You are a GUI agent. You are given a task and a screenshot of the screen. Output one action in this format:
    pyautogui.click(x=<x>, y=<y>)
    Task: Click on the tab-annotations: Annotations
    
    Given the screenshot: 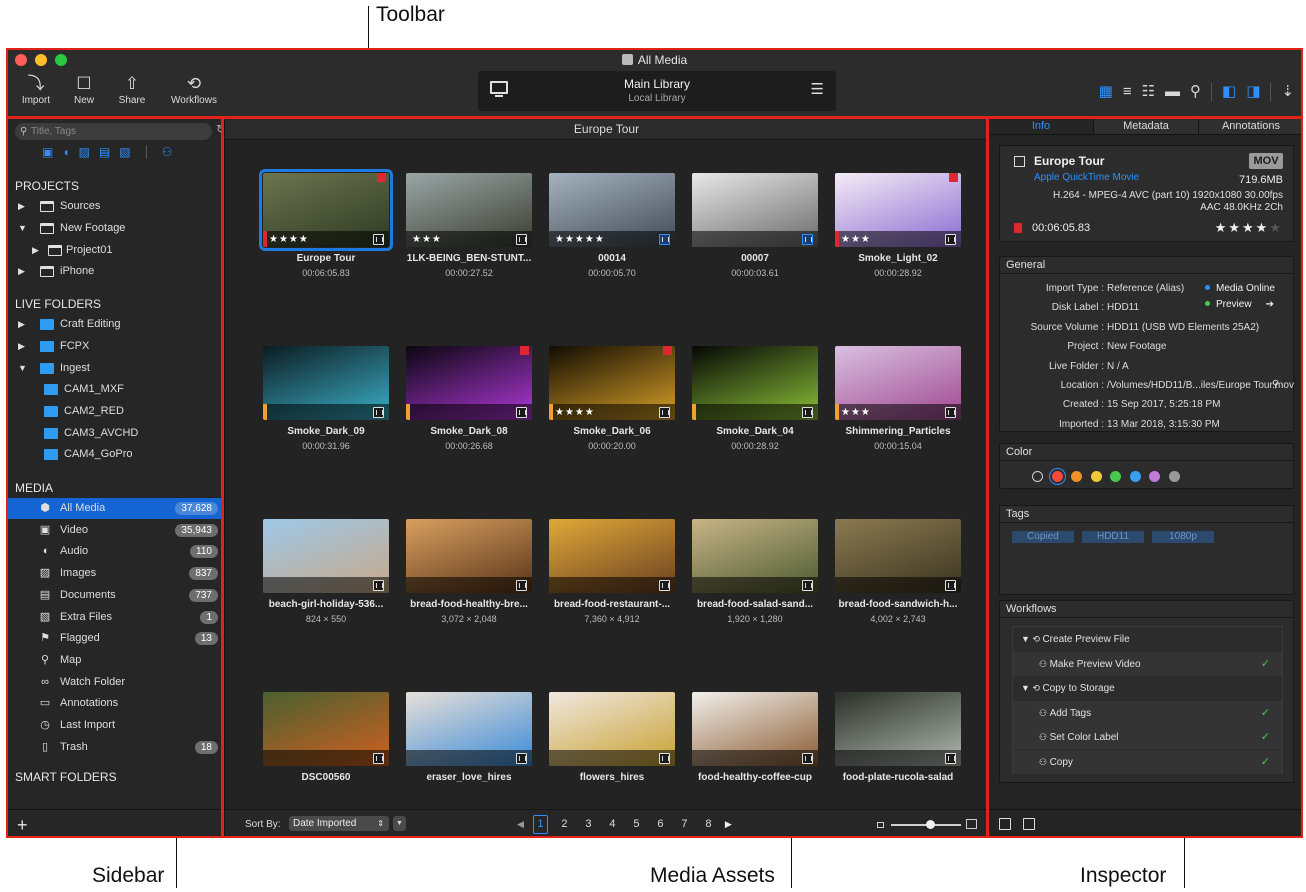 What is the action you would take?
    pyautogui.click(x=1250, y=126)
    